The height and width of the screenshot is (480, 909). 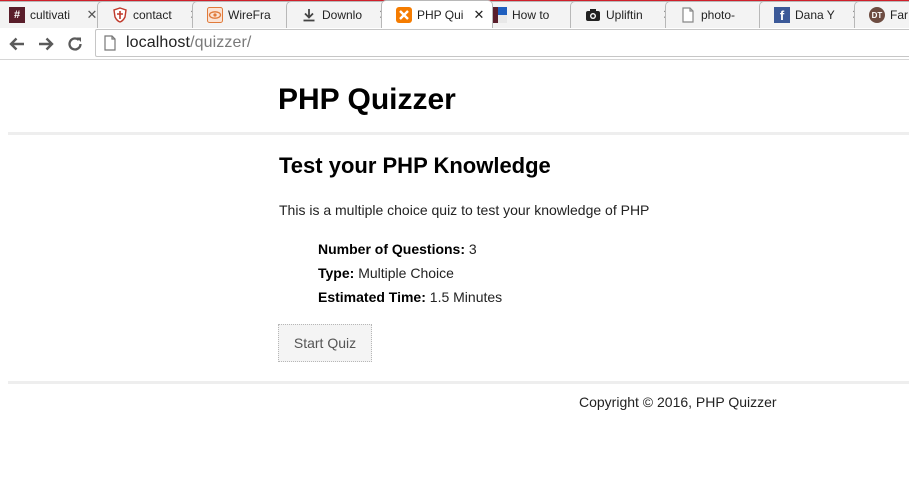 I want to click on address-bar: localhost/quizzer/, so click(x=502, y=43).